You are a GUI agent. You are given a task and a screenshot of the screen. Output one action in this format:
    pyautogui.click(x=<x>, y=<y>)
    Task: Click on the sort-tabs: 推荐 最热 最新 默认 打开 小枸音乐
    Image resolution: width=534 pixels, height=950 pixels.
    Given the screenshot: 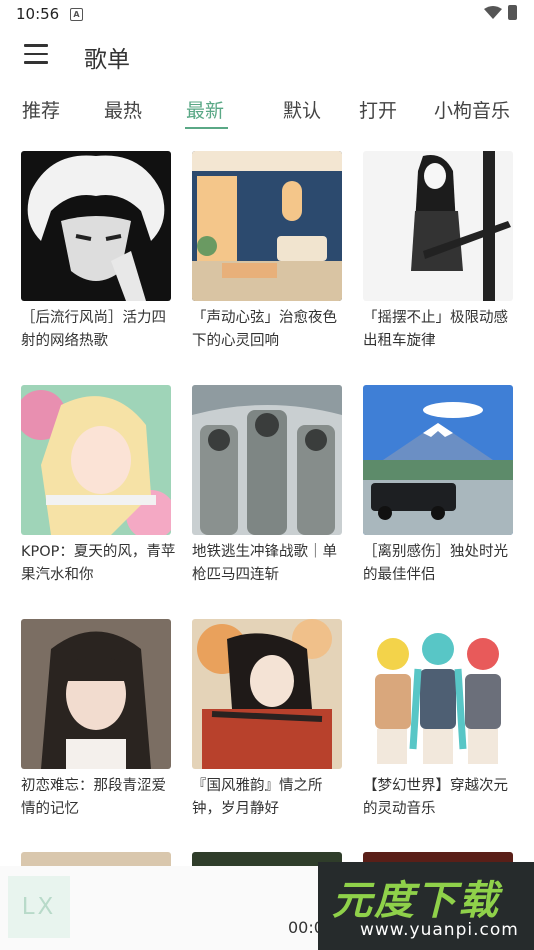 What is the action you would take?
    pyautogui.click(x=267, y=112)
    